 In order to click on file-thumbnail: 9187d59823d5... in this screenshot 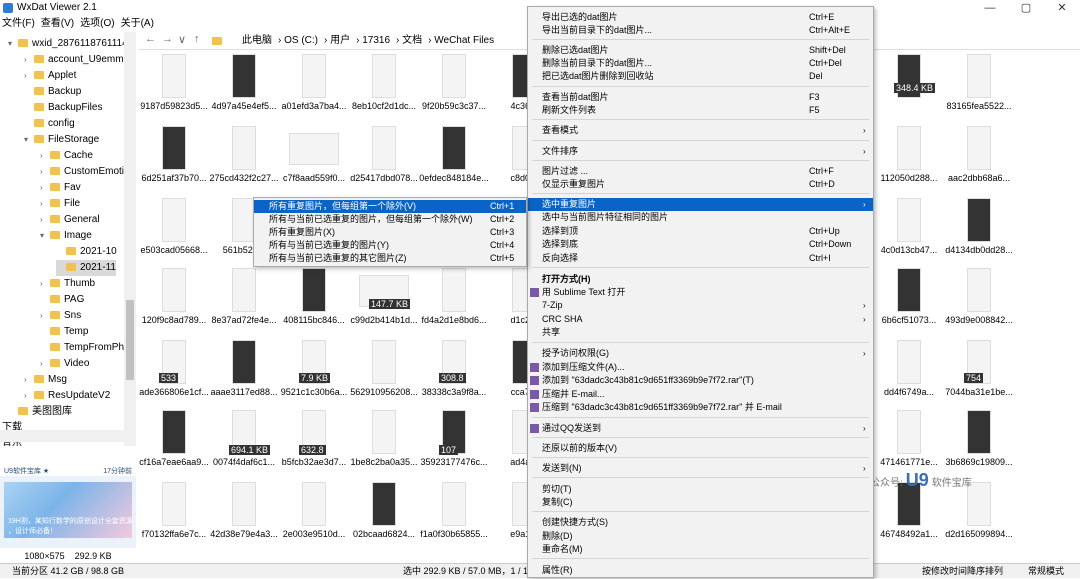, I will do `click(174, 86)`.